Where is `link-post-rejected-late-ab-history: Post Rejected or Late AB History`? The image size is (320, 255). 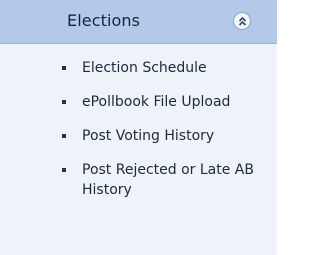
link-post-rejected-late-ab-history: Post Rejected or Late AB History is located at coordinates (138, 180).